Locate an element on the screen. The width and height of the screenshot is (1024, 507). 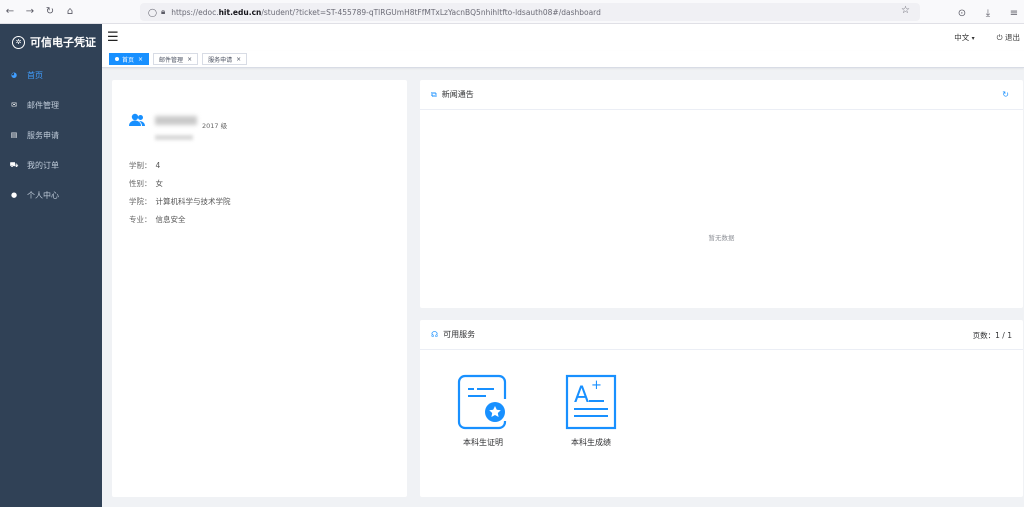
service-grades: A + 本科生成绩 is located at coordinates (591, 410).